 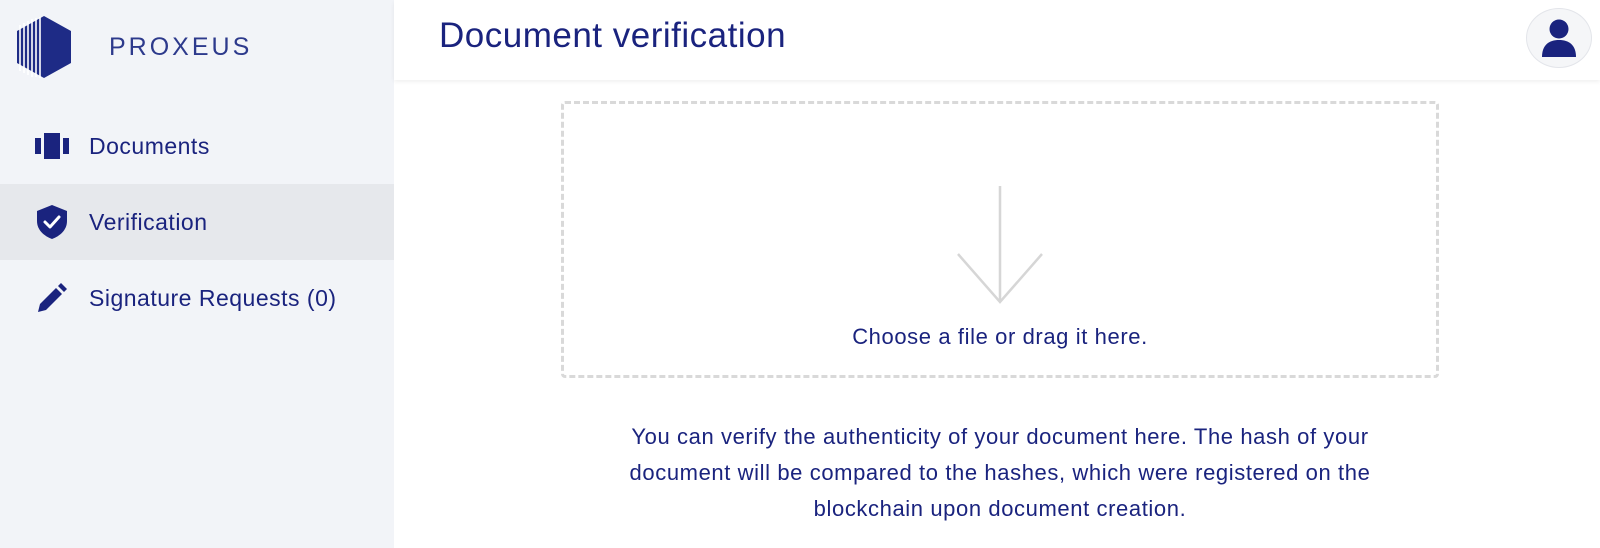 What do you see at coordinates (997, 40) in the screenshot?
I see `header: Document verification` at bounding box center [997, 40].